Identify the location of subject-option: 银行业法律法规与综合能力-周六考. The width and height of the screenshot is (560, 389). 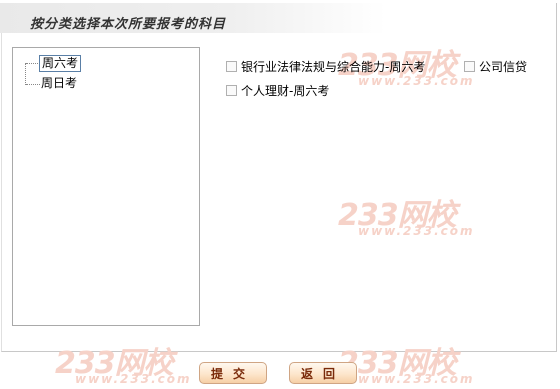
(325, 66).